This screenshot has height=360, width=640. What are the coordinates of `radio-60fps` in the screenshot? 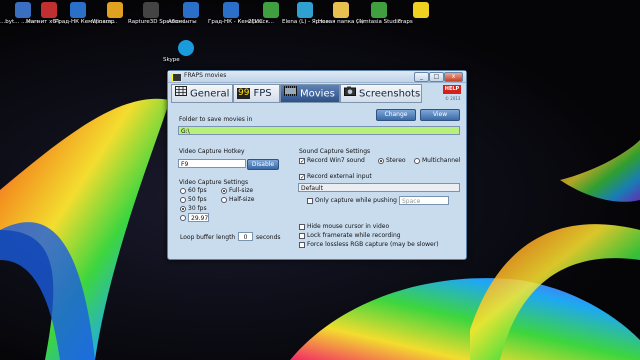 It's located at (183, 191).